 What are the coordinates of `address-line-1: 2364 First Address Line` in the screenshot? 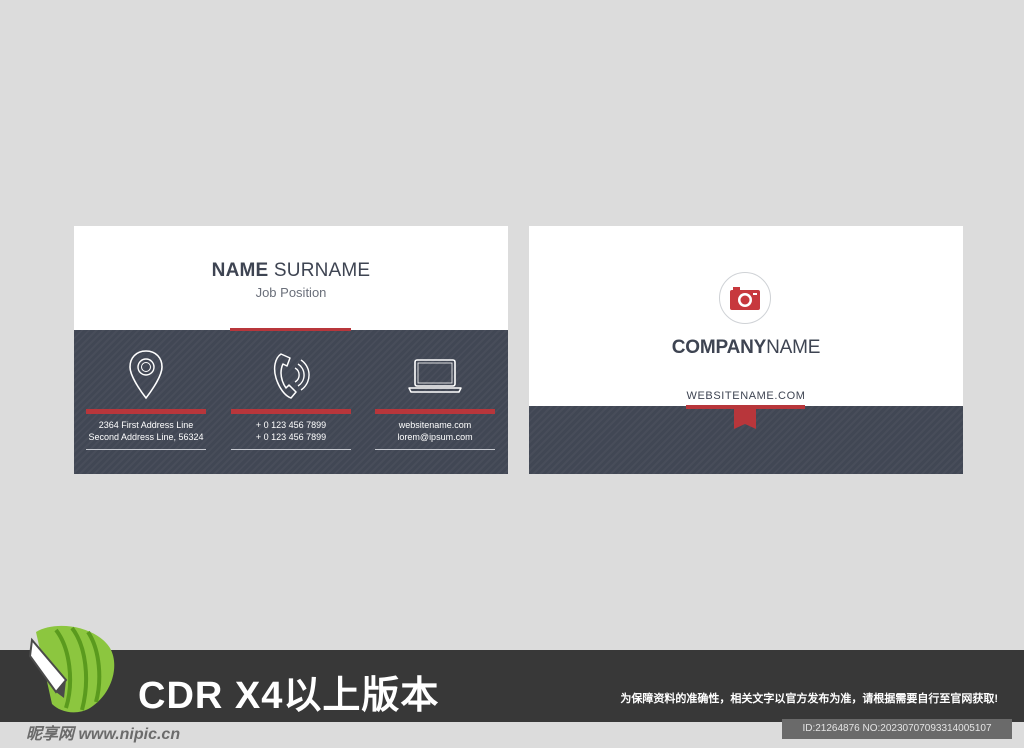 It's located at (146, 425).